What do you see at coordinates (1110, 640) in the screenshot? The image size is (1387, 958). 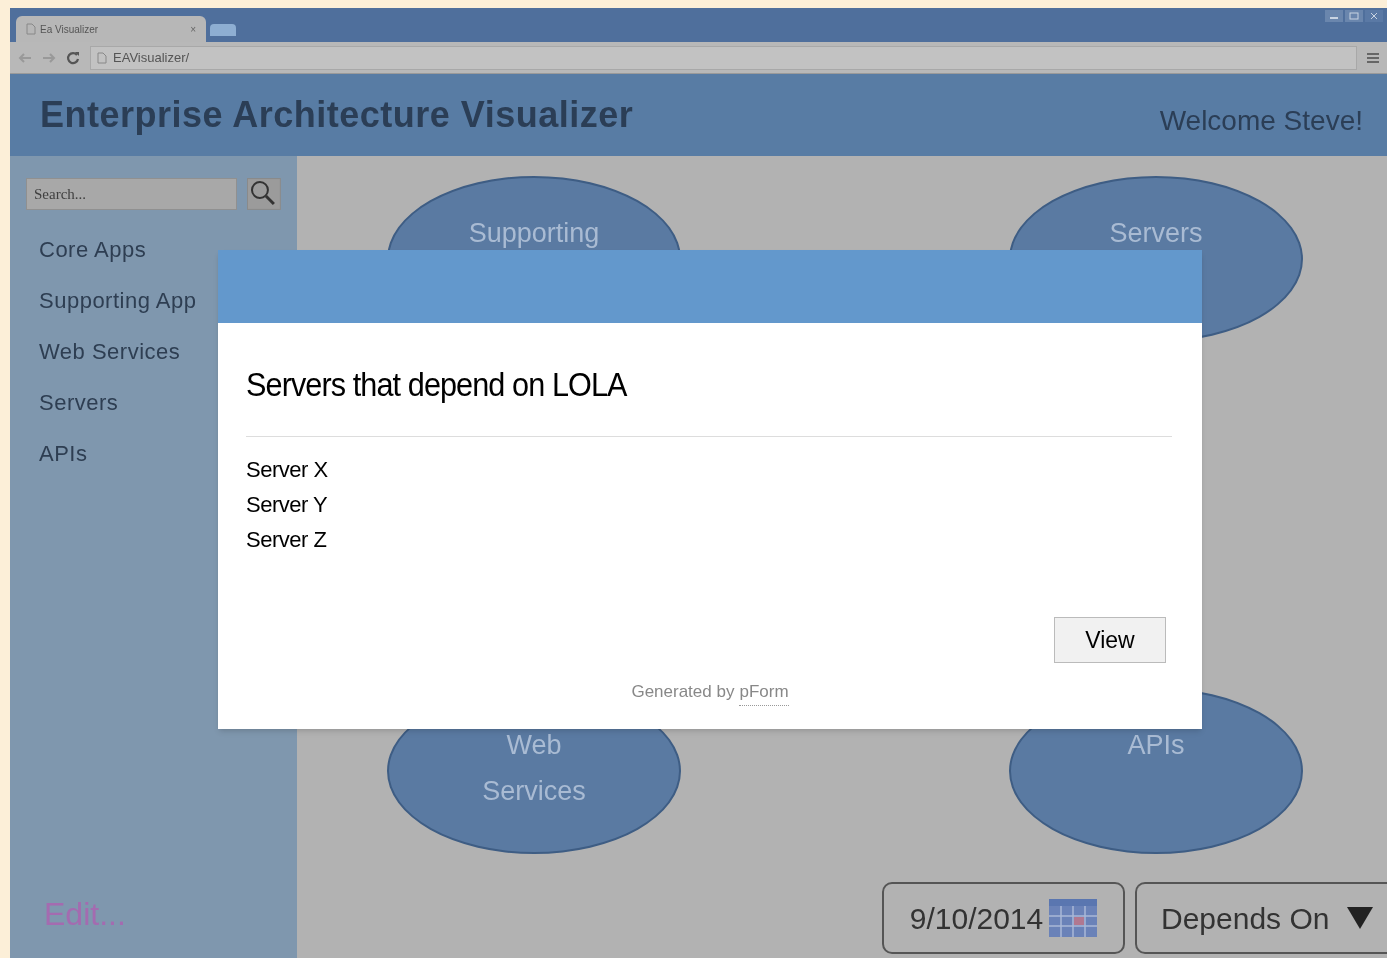 I see `view-button: View` at bounding box center [1110, 640].